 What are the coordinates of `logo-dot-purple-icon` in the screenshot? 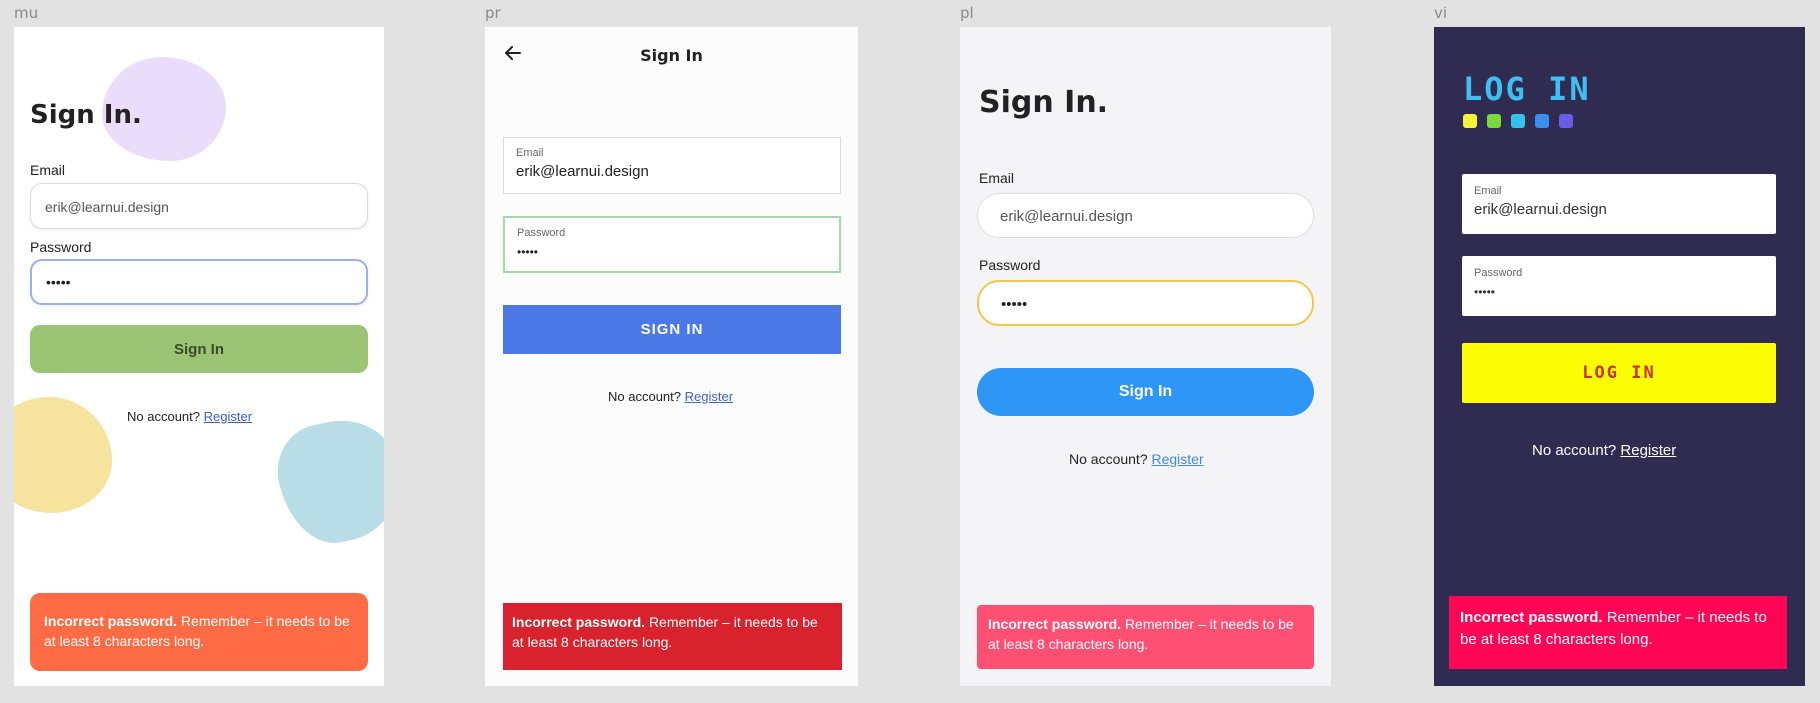 It's located at (1566, 121).